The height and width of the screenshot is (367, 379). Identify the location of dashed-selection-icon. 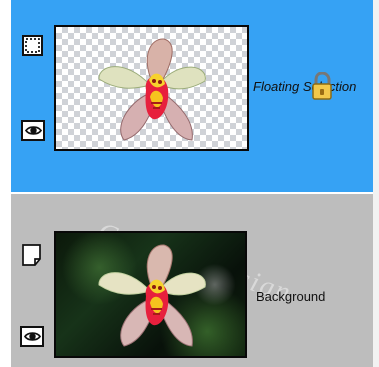
(32, 45).